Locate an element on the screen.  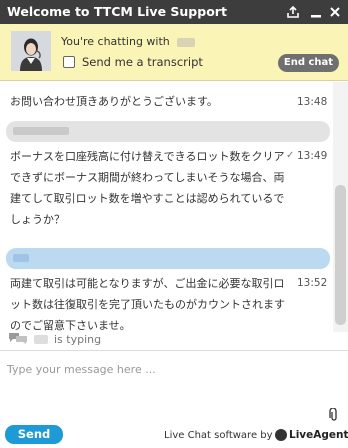
transcript-option: Send me a transcript is located at coordinates (133, 62).